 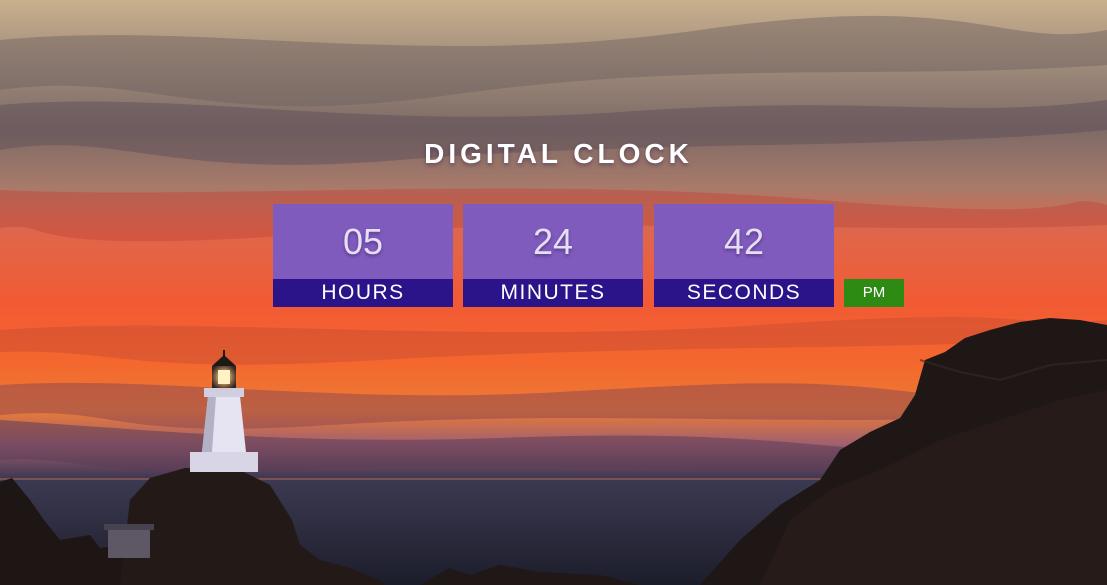 I want to click on hours-card: 05 HOURS, so click(x=363, y=255).